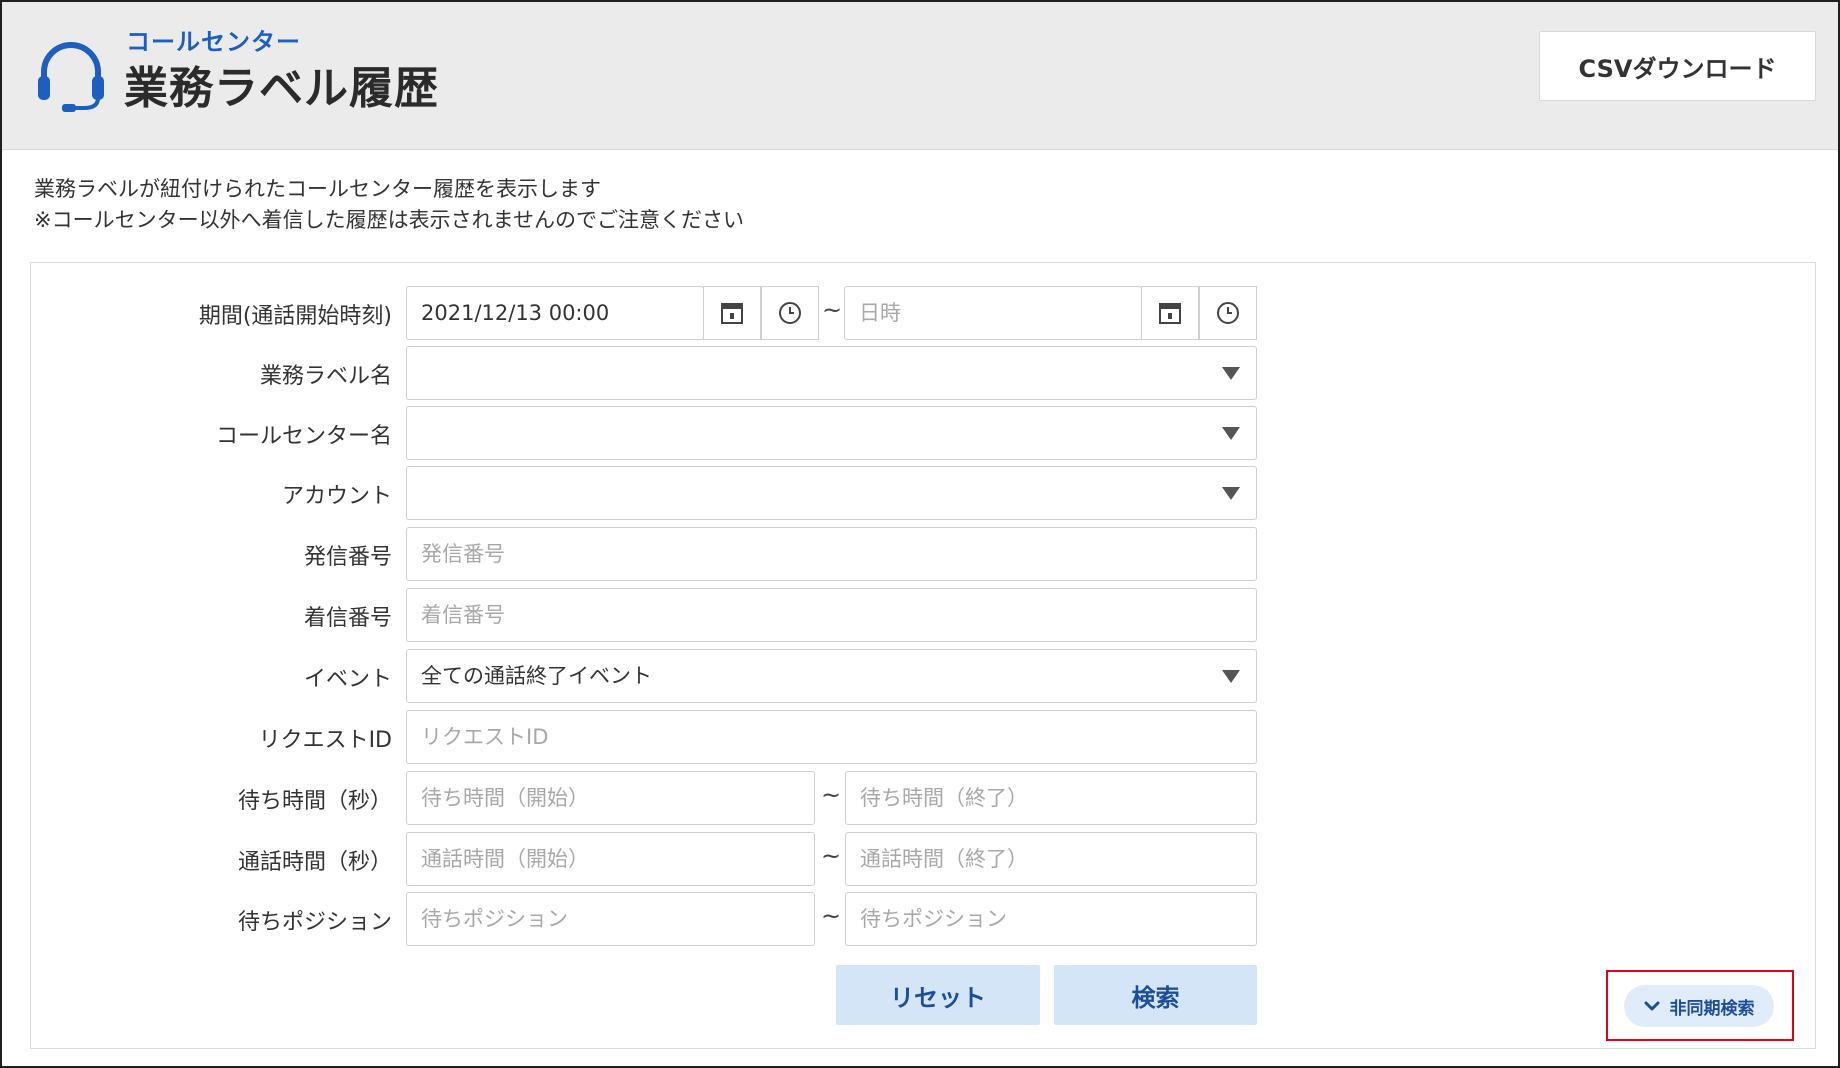  Describe the element at coordinates (347, 618) in the screenshot. I see `callee-number-label: 着信番号` at that location.